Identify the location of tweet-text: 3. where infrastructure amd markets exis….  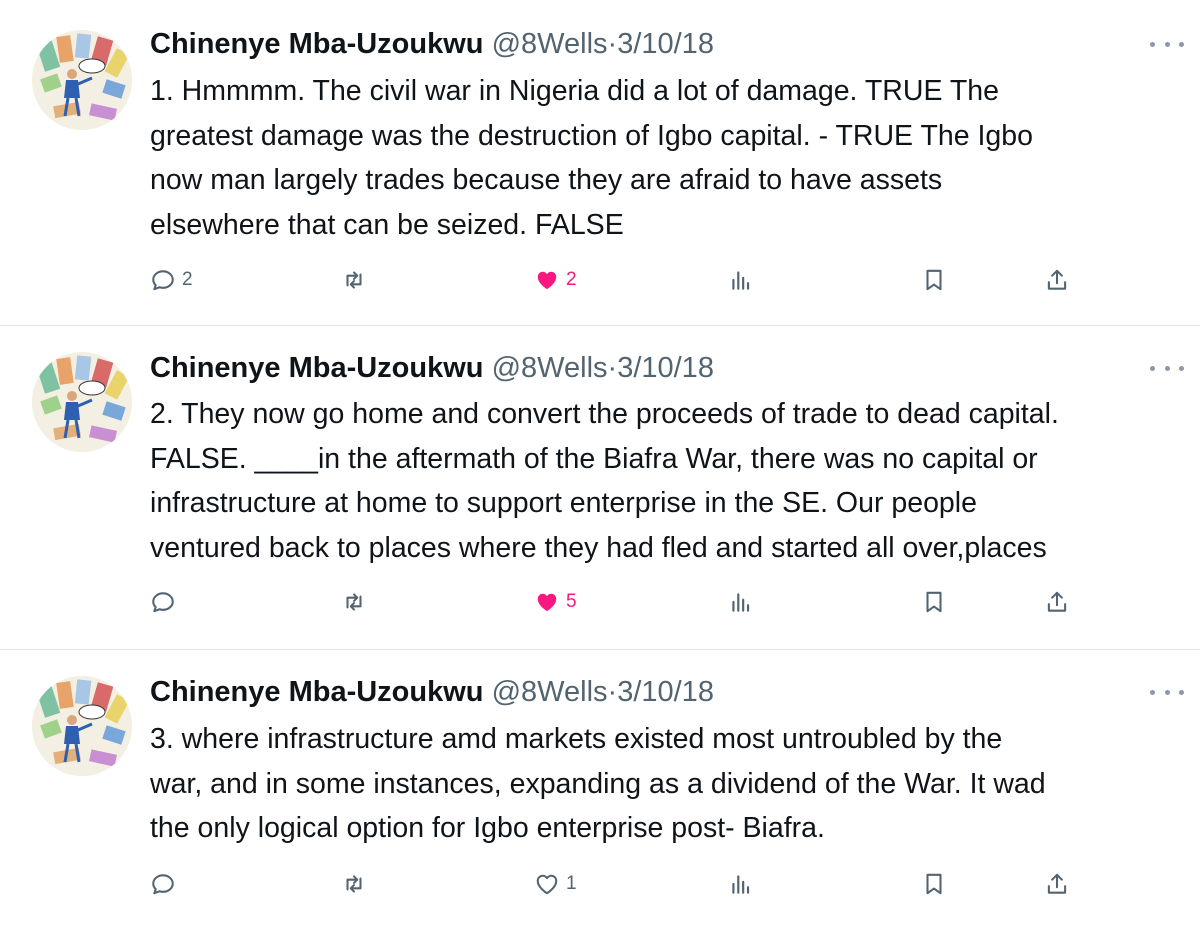
(598, 783).